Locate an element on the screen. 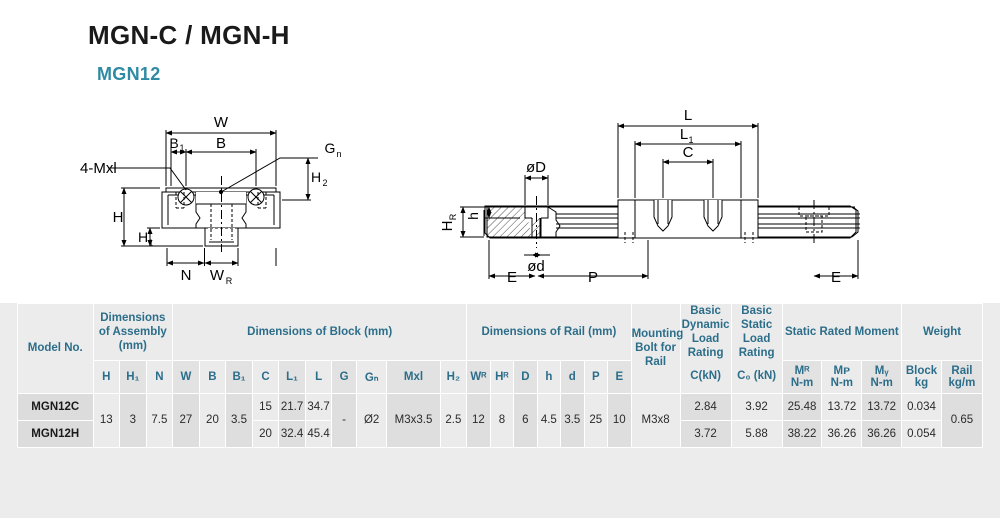  group-mounting-bolt-for-rail: Mounting Bolt for Rail is located at coordinates (656, 348).